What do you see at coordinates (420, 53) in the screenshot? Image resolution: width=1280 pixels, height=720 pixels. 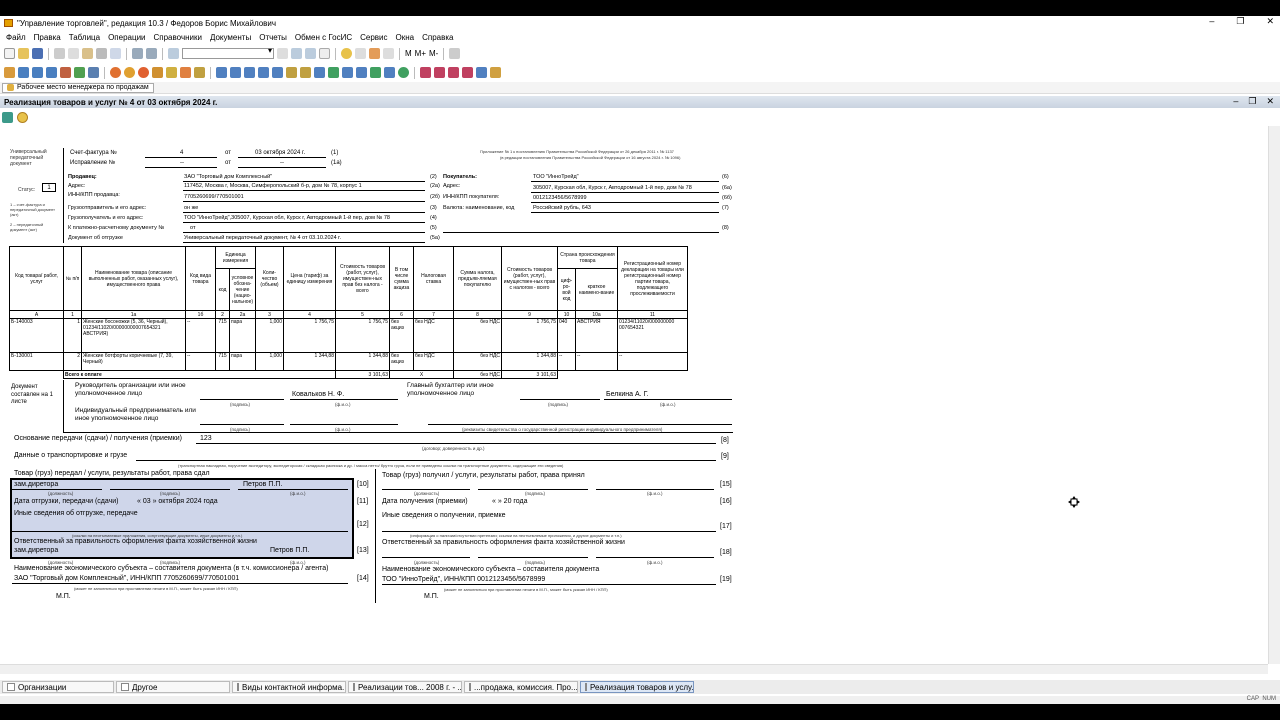 I see `memory-plus-button: M+` at bounding box center [420, 53].